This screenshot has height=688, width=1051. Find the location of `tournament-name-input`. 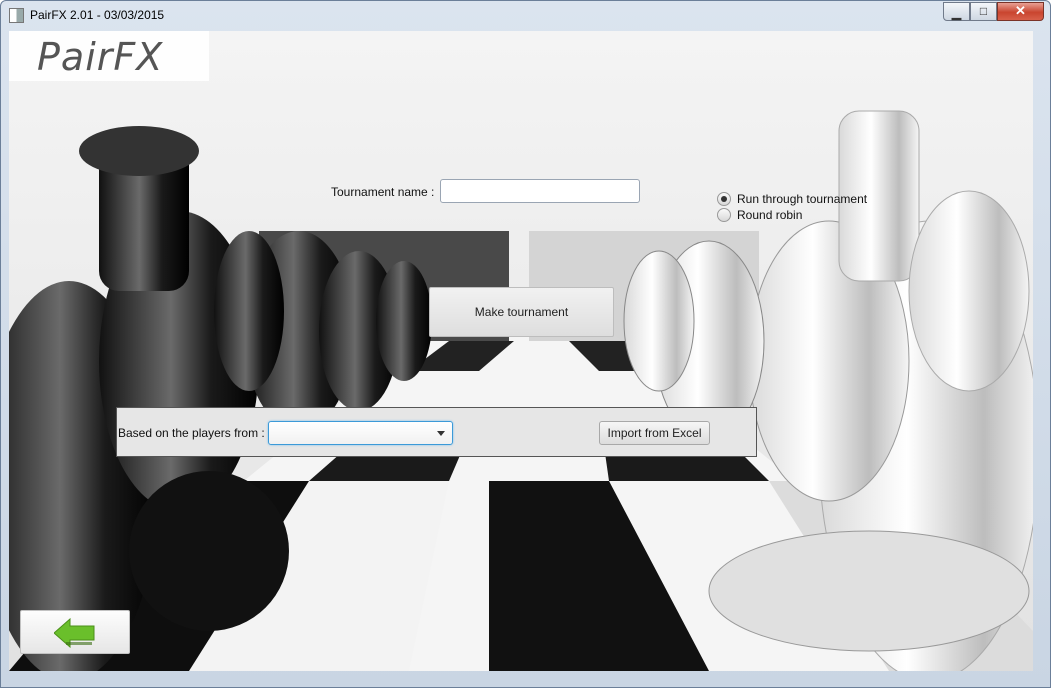

tournament-name-input is located at coordinates (540, 191).